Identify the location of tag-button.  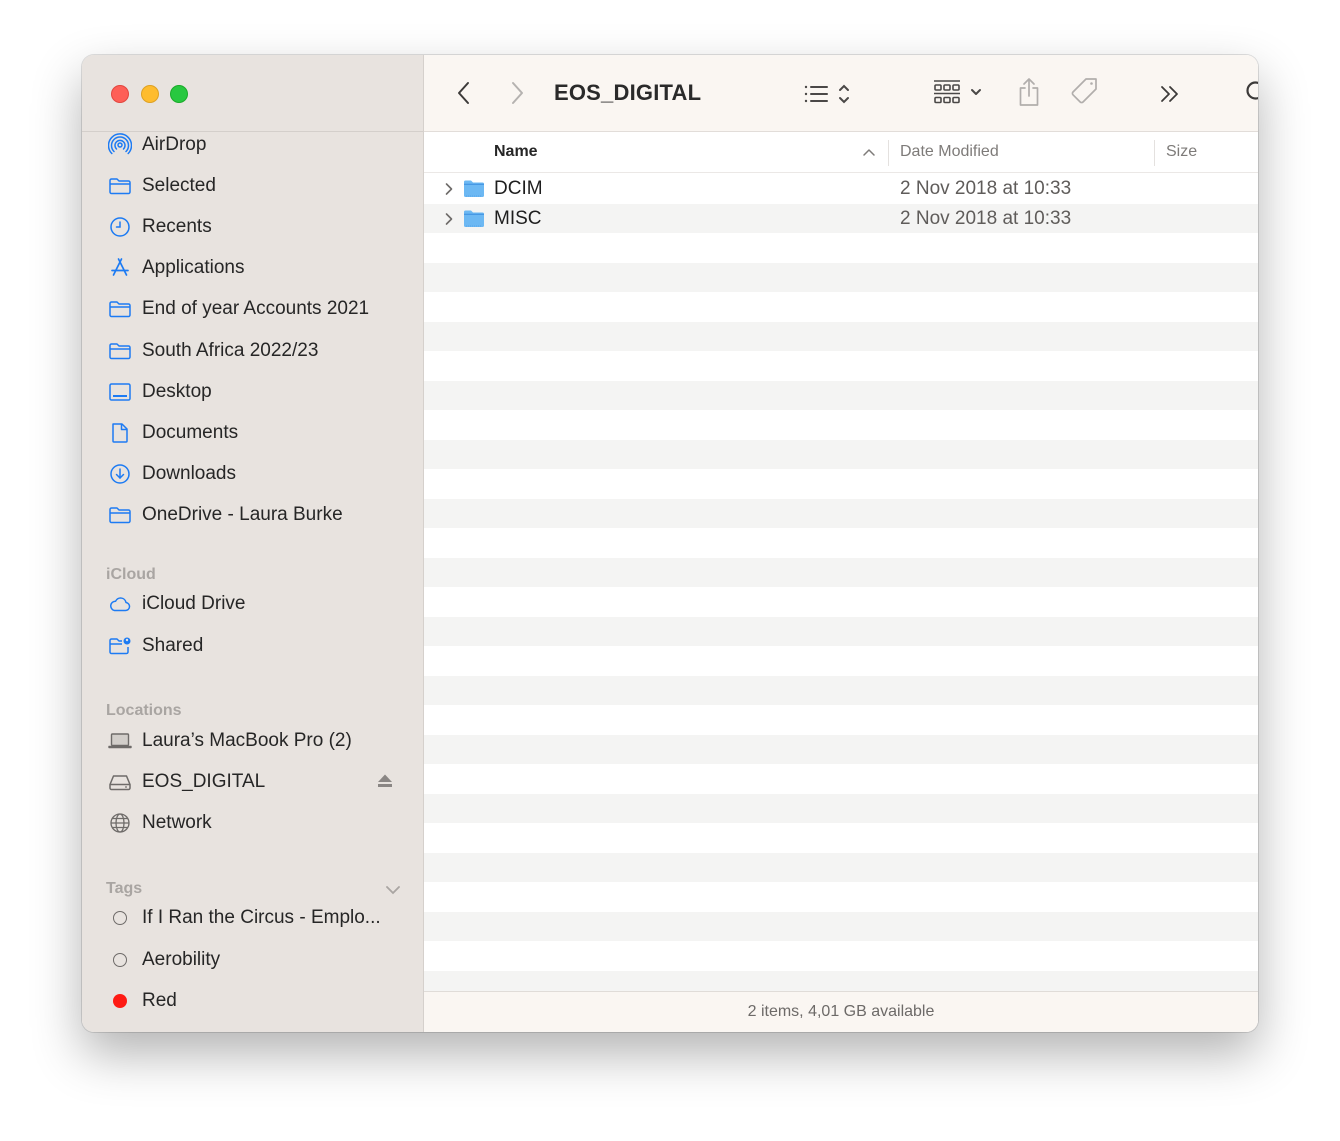
(1085, 92).